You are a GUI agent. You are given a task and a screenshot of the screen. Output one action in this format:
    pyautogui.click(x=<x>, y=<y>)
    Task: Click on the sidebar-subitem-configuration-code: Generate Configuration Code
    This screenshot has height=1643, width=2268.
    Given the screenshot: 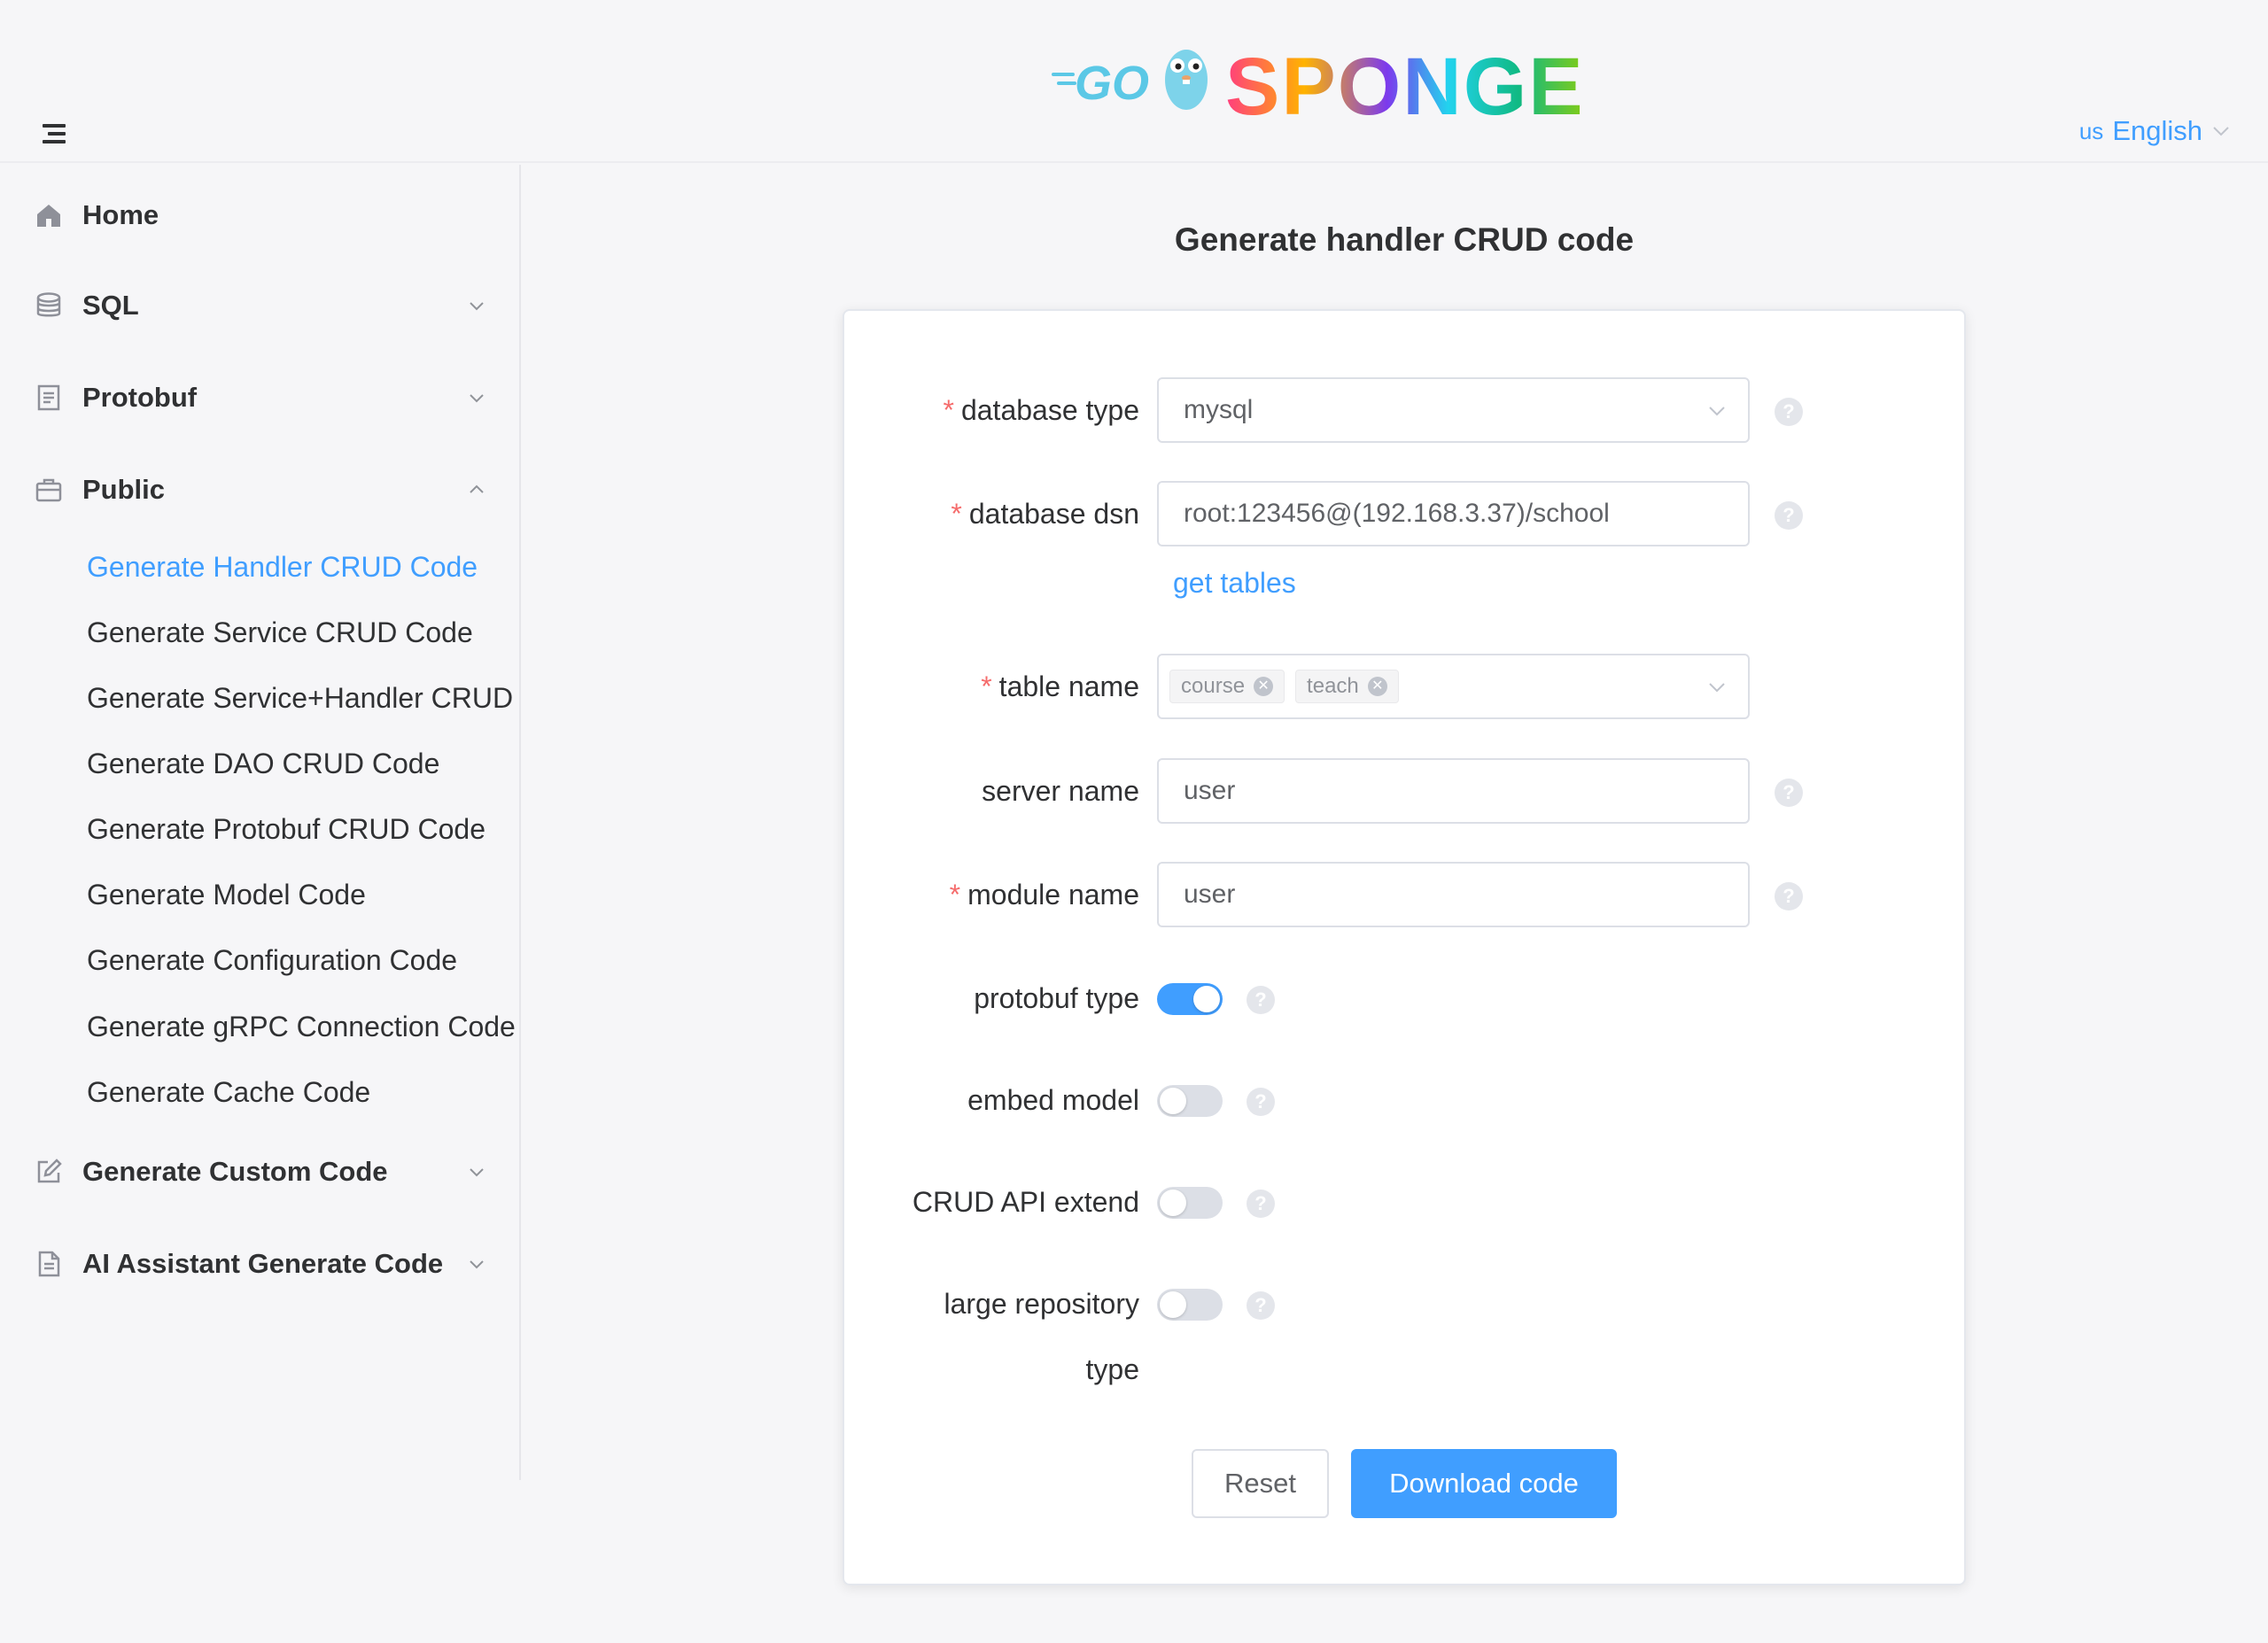 What is the action you would take?
    pyautogui.click(x=303, y=960)
    